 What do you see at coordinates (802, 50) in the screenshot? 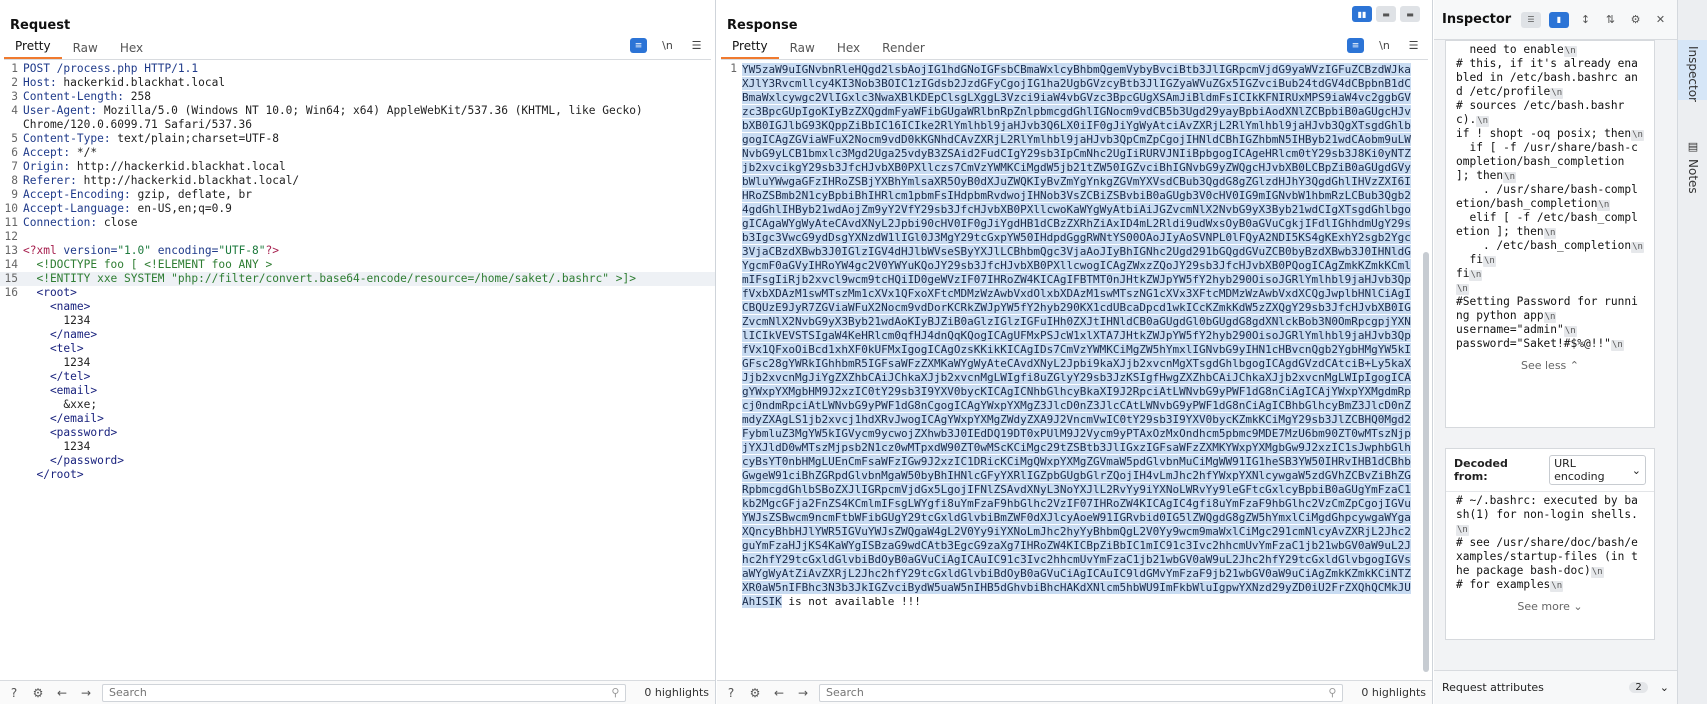
I see `response-tab-raw: Raw` at bounding box center [802, 50].